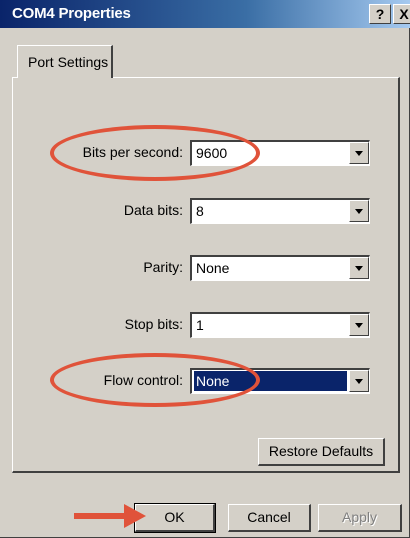 This screenshot has width=410, height=538. What do you see at coordinates (360, 518) in the screenshot?
I see `apply-button: Apply` at bounding box center [360, 518].